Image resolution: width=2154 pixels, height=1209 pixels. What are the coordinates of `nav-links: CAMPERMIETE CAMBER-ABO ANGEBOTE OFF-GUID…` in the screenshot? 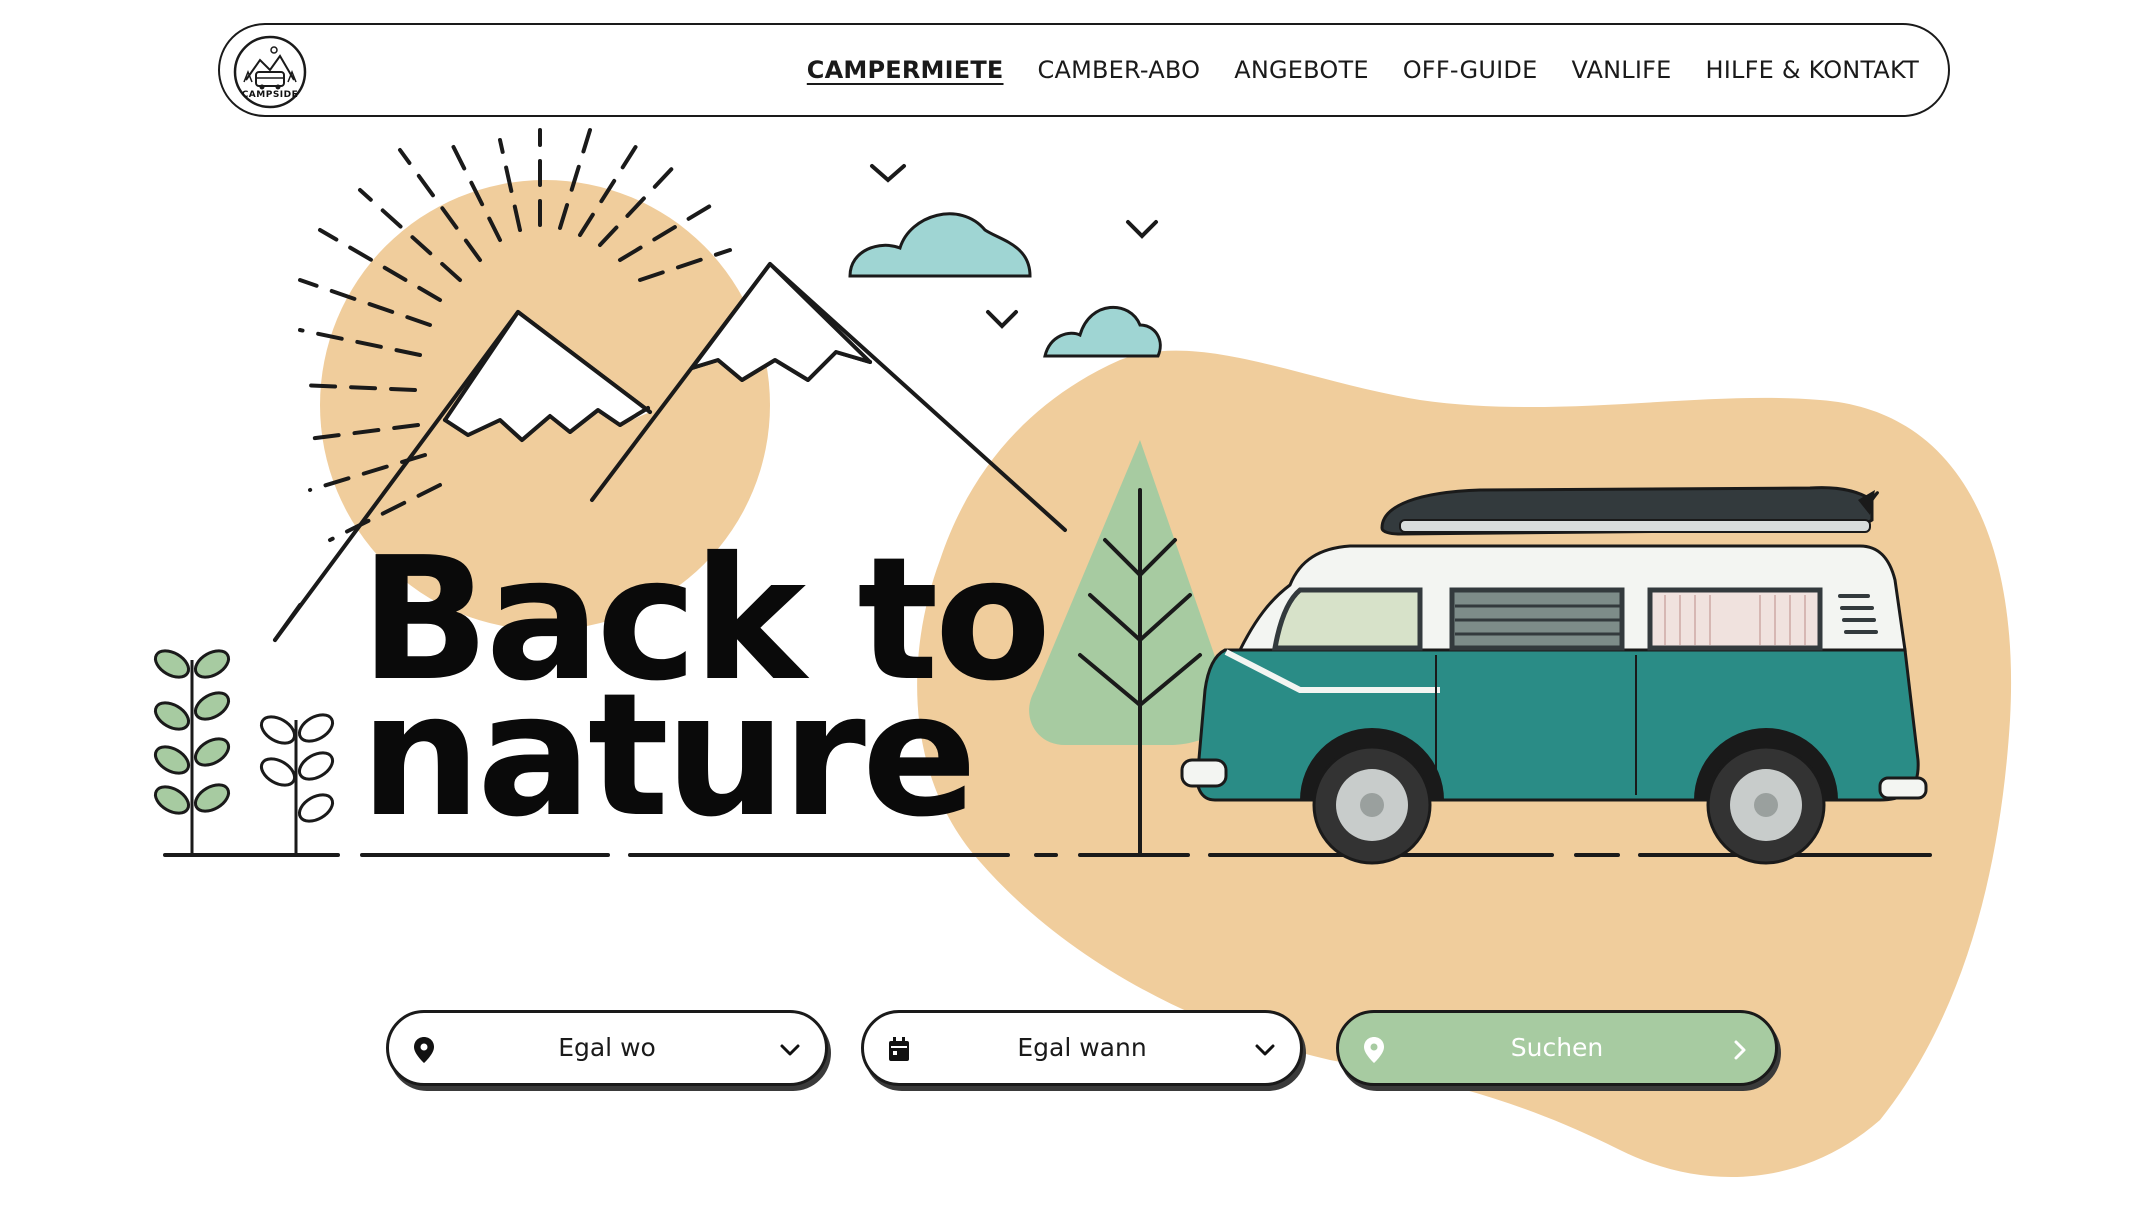 It's located at (1363, 70).